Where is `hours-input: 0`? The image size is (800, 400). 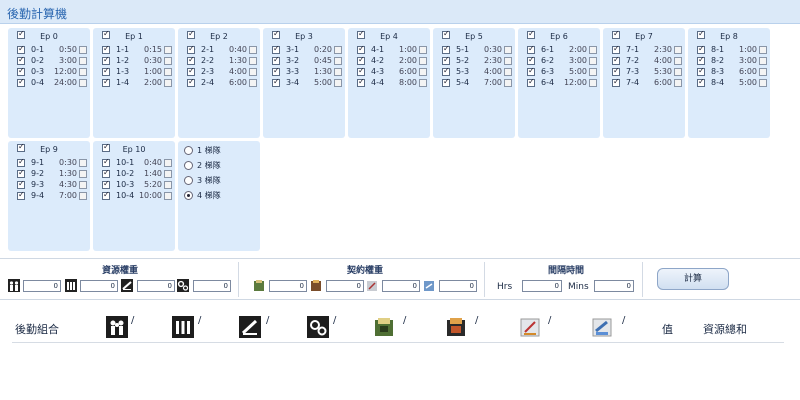
hours-input: 0 is located at coordinates (542, 286).